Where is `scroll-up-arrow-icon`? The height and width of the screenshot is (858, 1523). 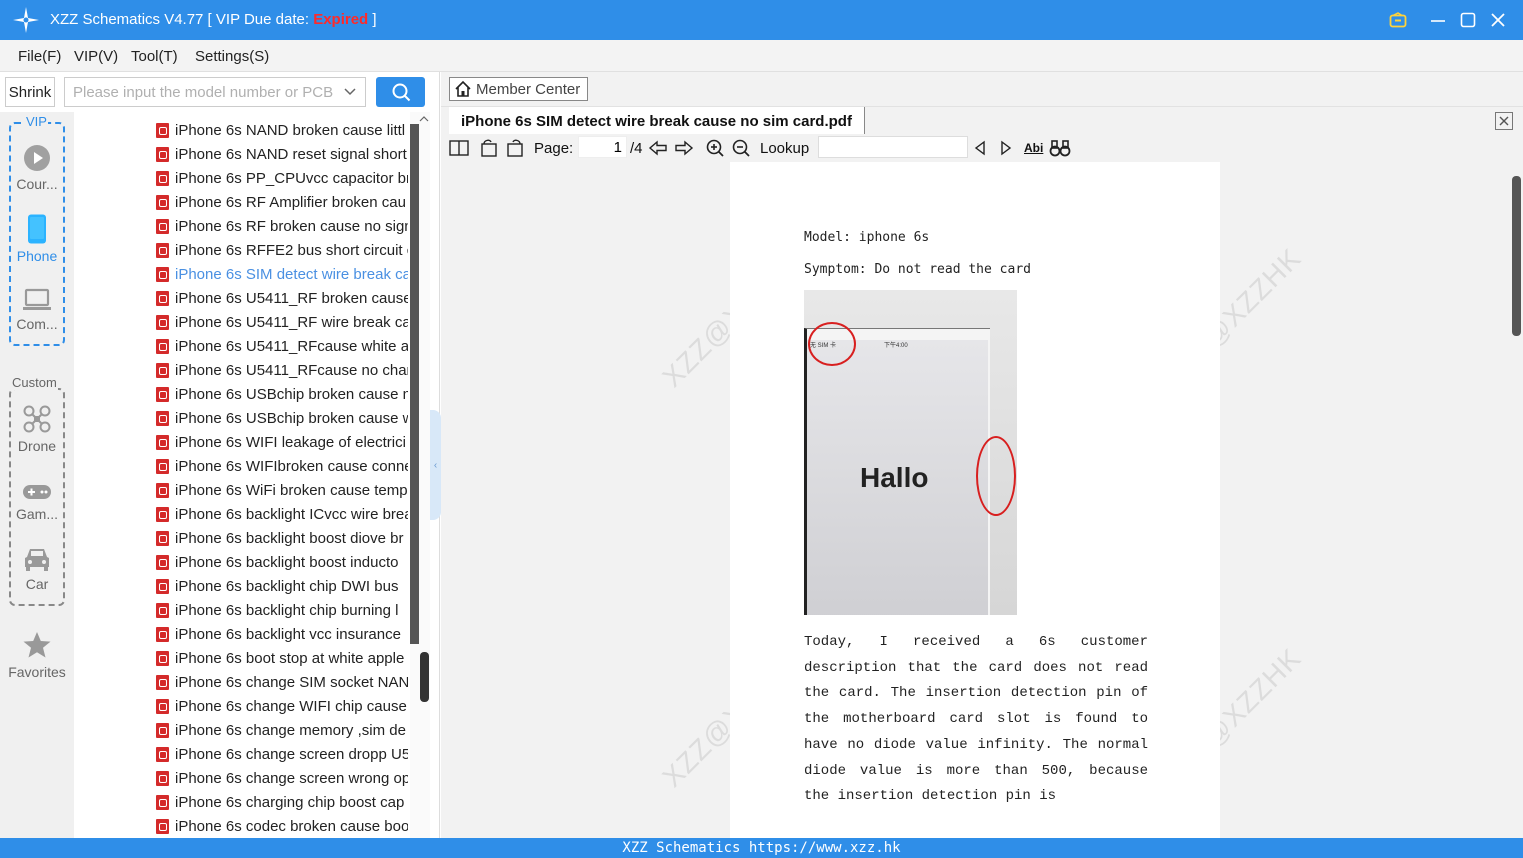 scroll-up-arrow-icon is located at coordinates (424, 119).